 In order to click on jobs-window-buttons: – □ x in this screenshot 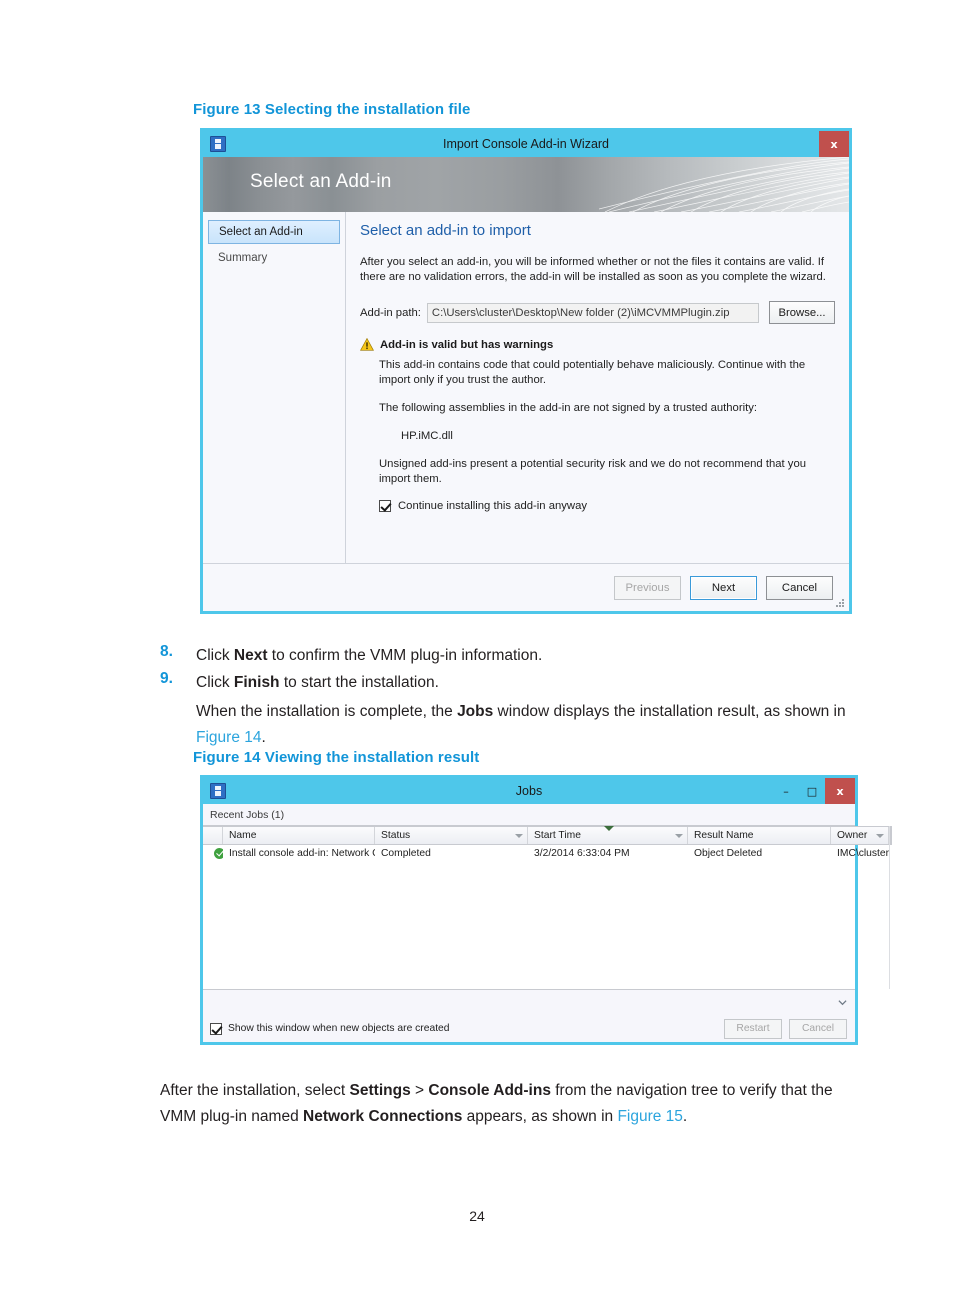, I will do `click(814, 791)`.